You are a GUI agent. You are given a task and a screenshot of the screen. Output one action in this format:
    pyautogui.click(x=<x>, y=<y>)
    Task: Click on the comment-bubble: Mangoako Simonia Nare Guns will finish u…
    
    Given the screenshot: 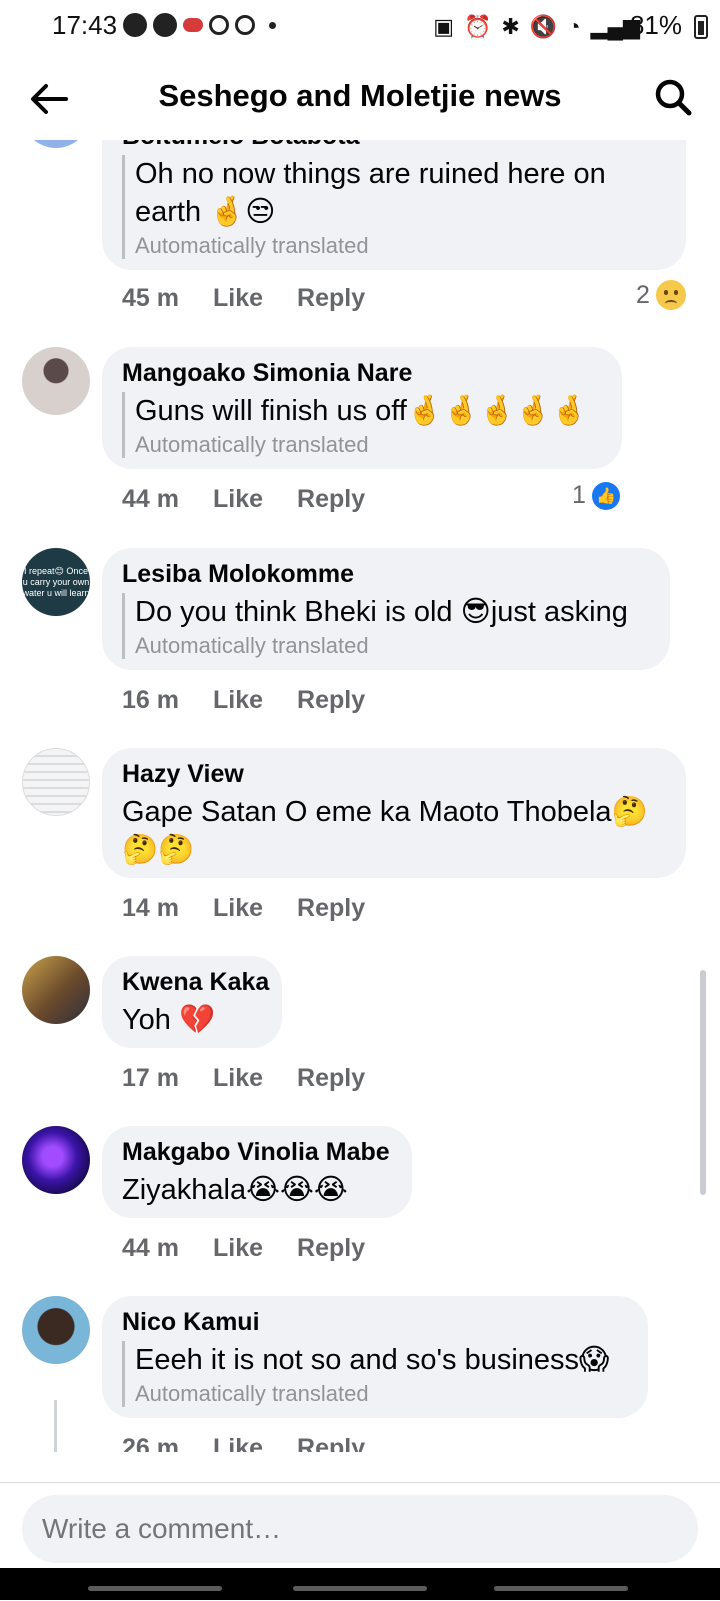 What is the action you would take?
    pyautogui.click(x=362, y=408)
    